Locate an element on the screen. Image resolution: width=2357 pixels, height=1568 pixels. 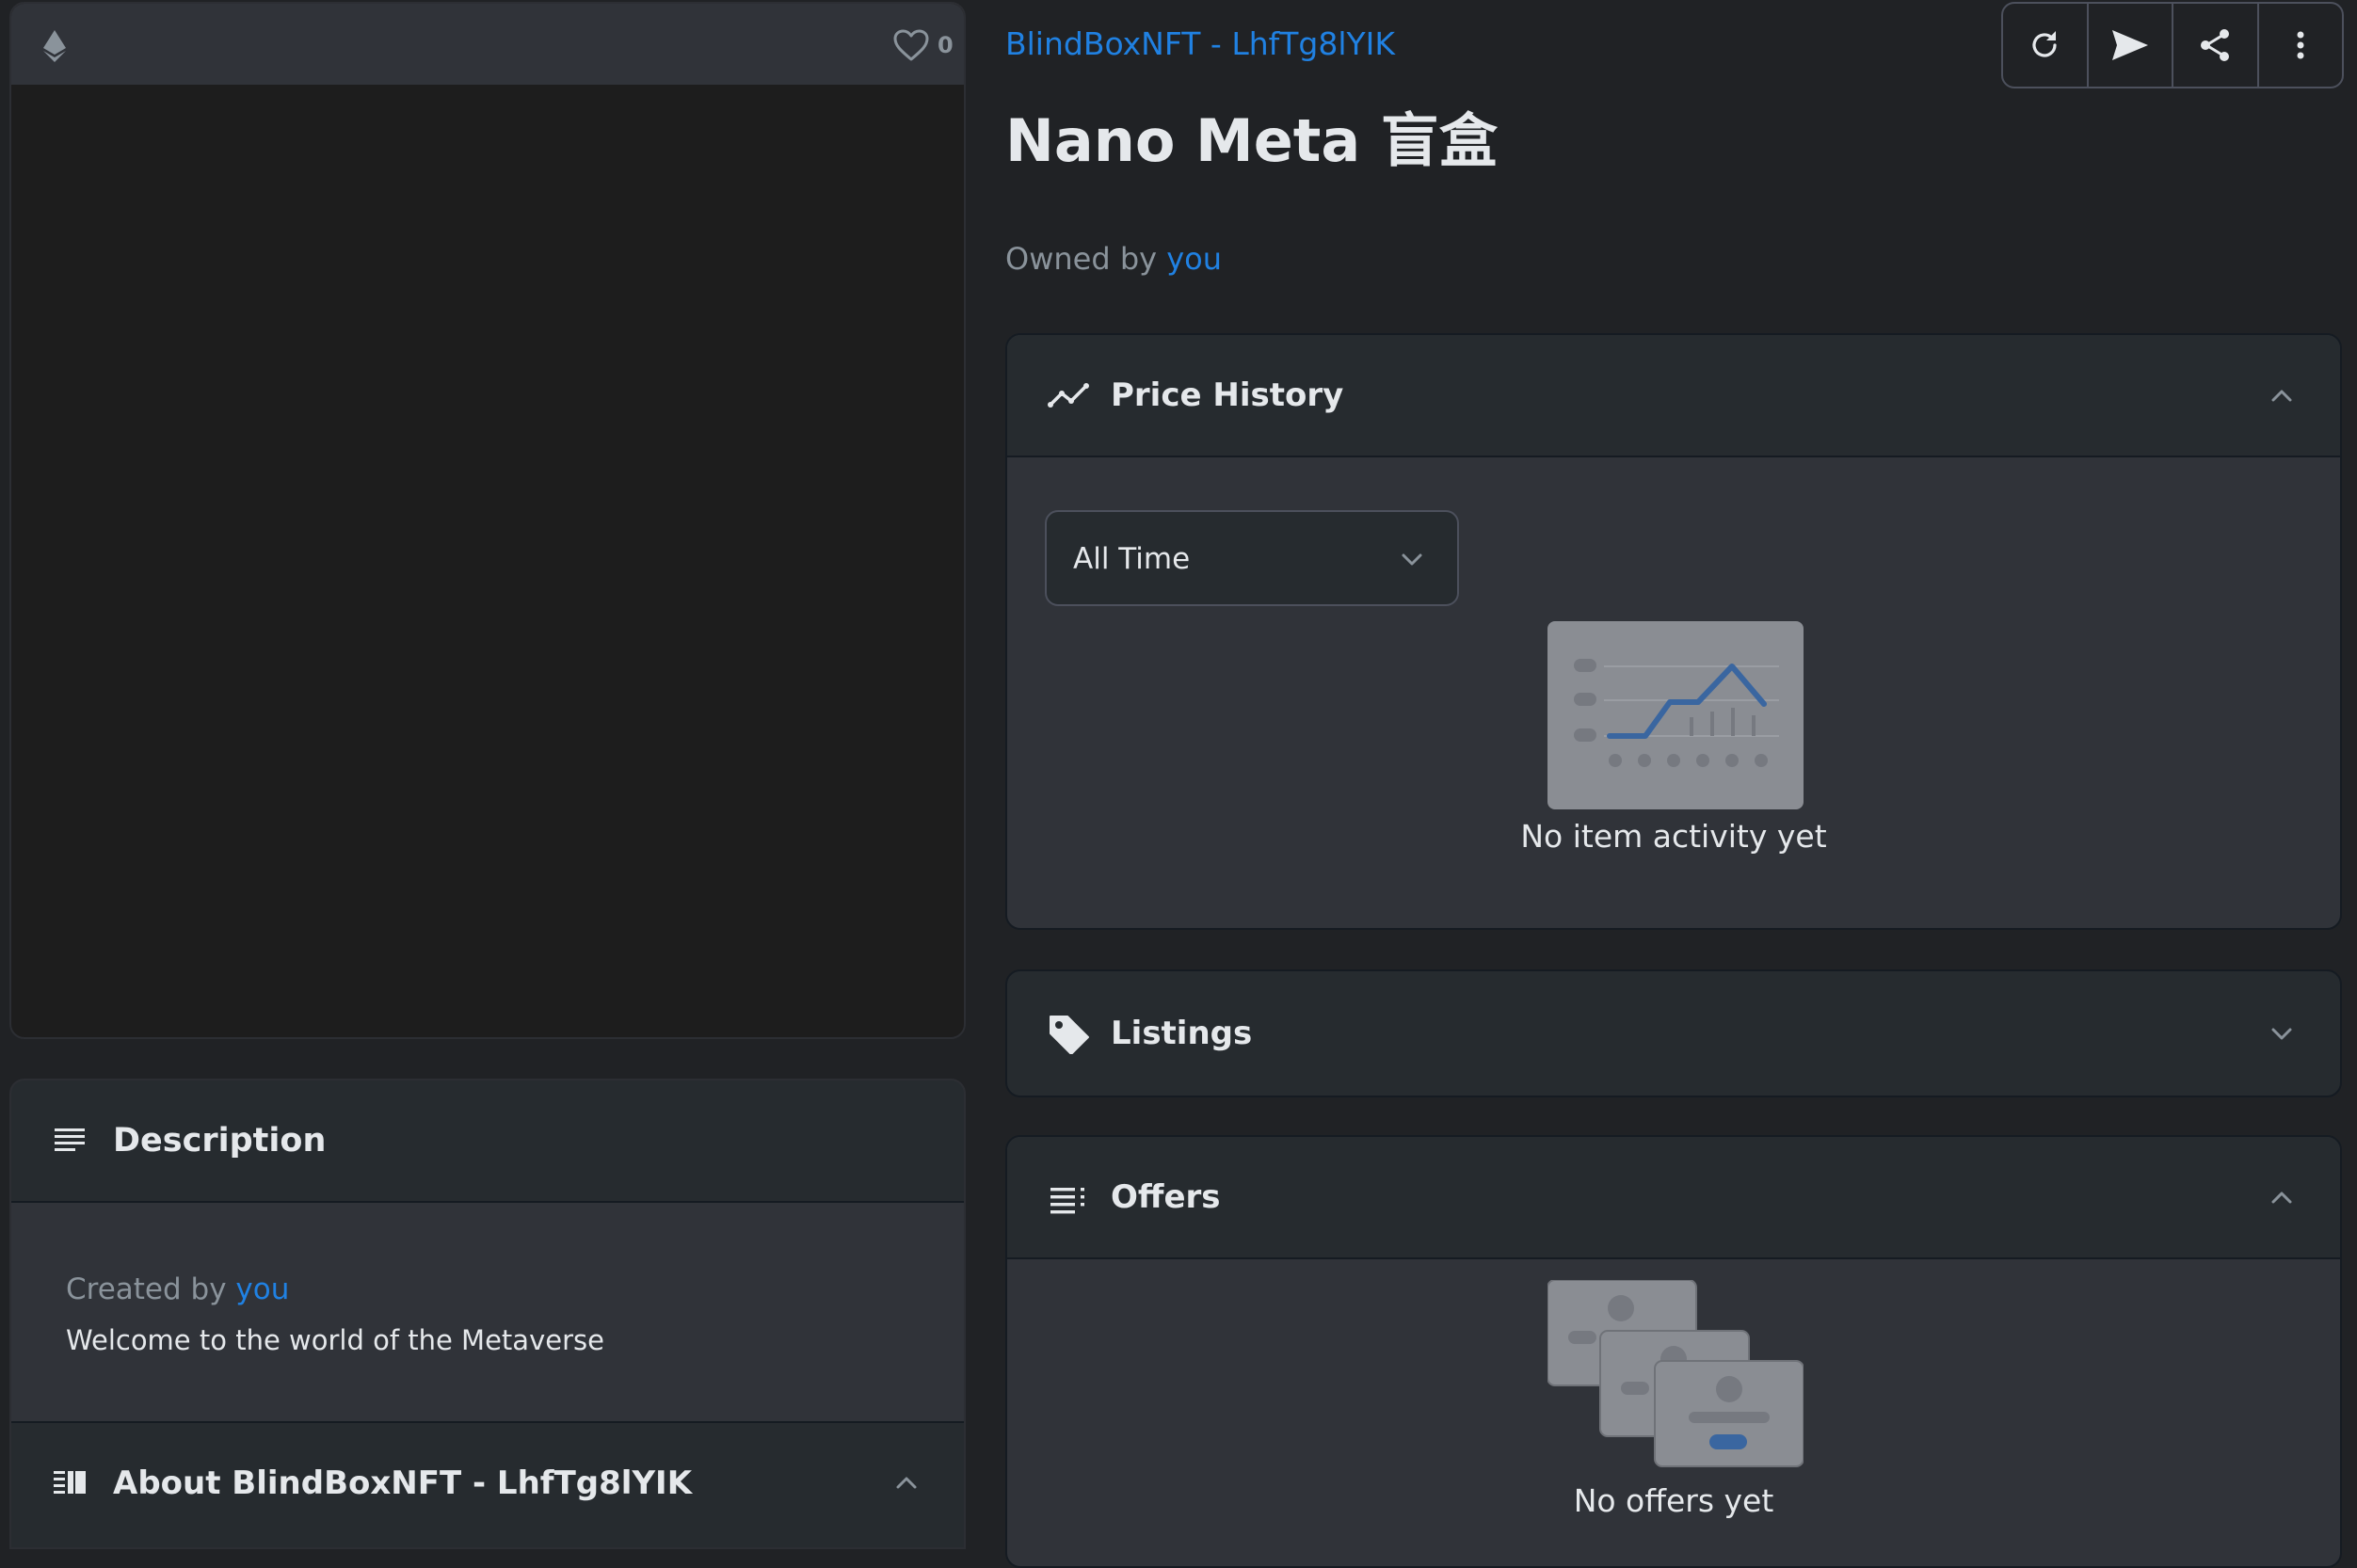
refresh-button is located at coordinates (2046, 45).